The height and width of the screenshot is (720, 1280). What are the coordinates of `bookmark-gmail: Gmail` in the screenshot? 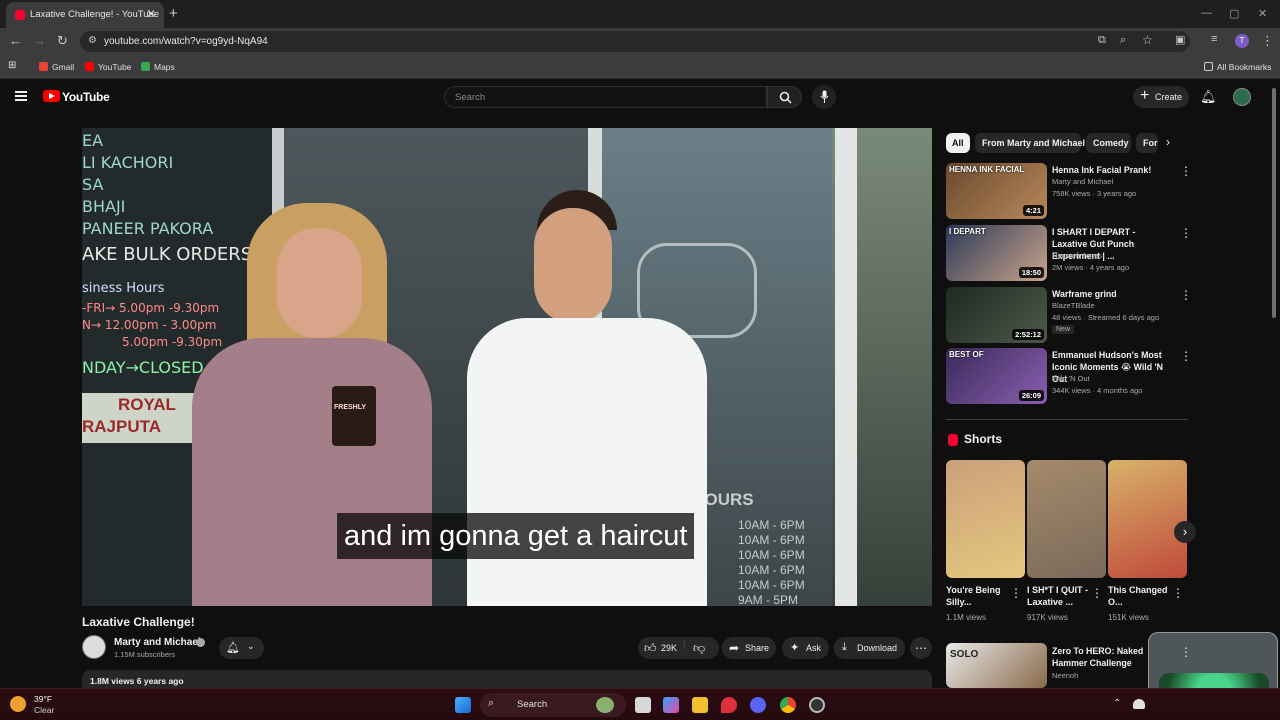 It's located at (56, 67).